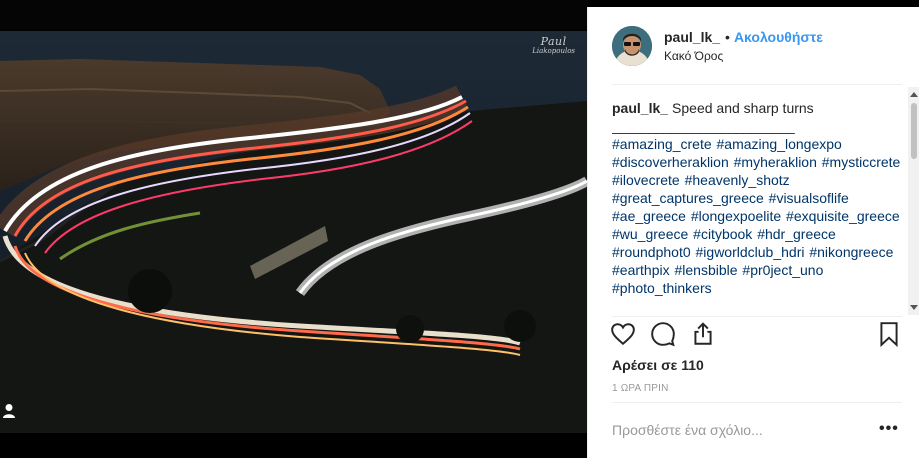 Image resolution: width=919 pixels, height=458 pixels. What do you see at coordinates (757, 84) in the screenshot?
I see `header-divider` at bounding box center [757, 84].